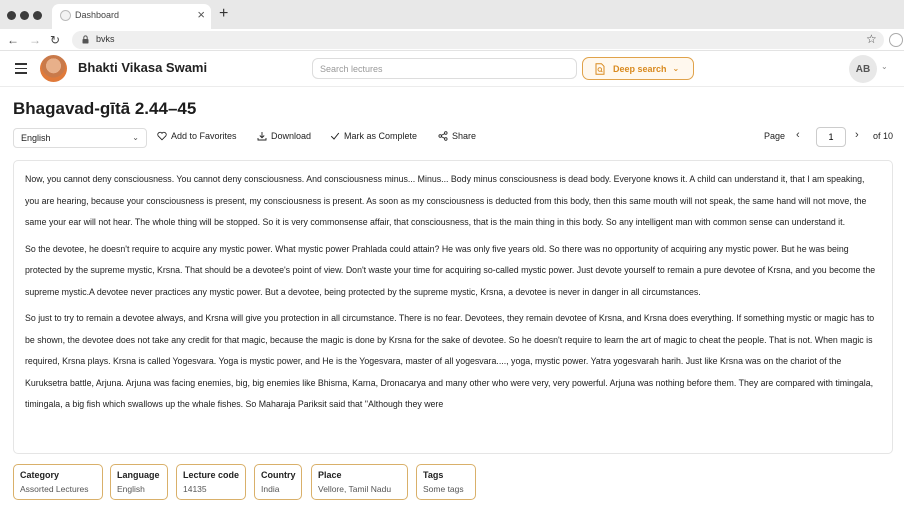  Describe the element at coordinates (85, 39) in the screenshot. I see `lock-icon` at that location.